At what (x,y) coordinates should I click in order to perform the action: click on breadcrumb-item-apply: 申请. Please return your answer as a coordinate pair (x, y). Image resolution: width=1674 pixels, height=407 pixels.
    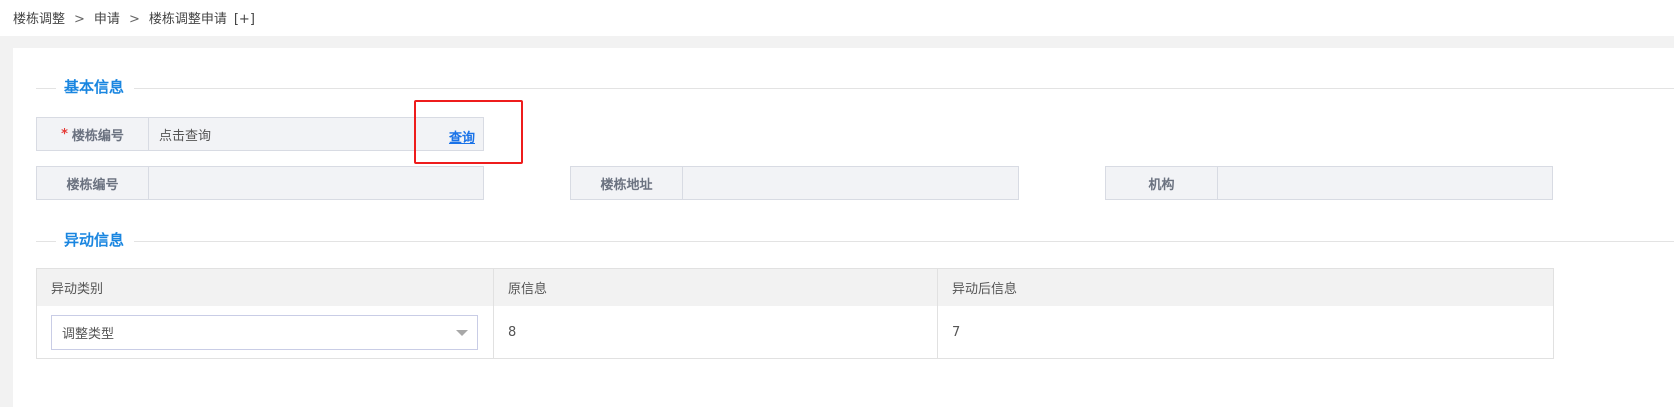
    Looking at the image, I should click on (107, 19).